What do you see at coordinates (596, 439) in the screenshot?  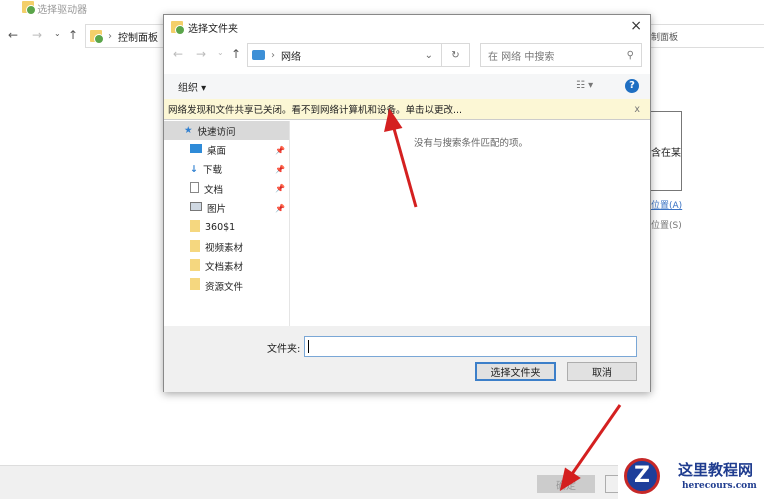 I see `red-arrow-ok-button` at bounding box center [596, 439].